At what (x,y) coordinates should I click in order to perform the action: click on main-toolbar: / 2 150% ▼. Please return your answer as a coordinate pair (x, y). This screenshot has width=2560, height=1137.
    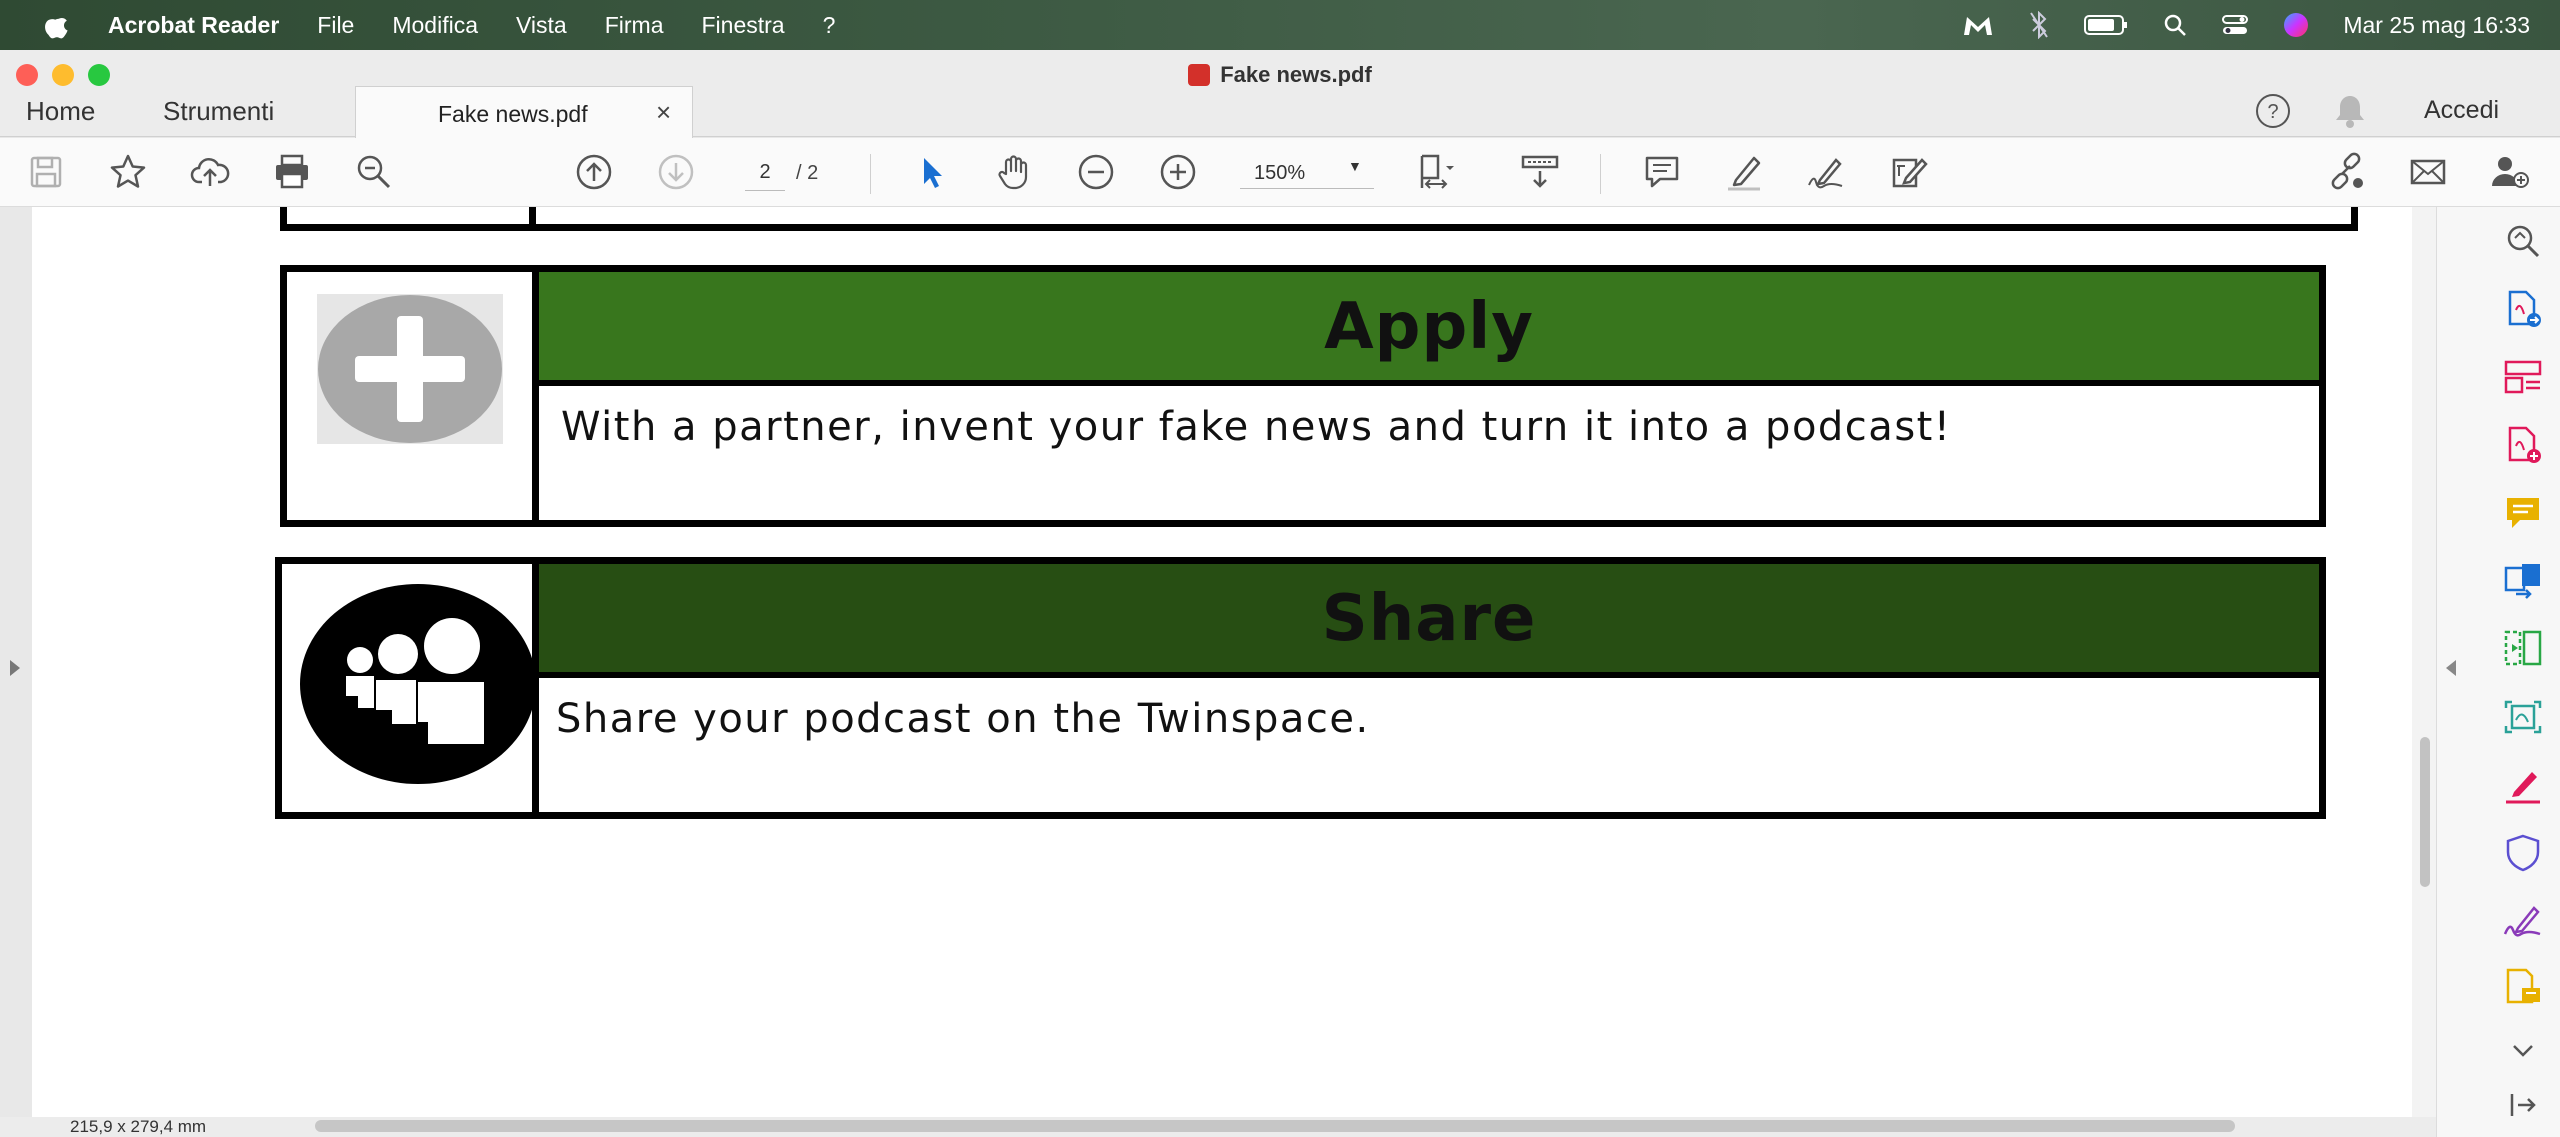
    Looking at the image, I should click on (1280, 172).